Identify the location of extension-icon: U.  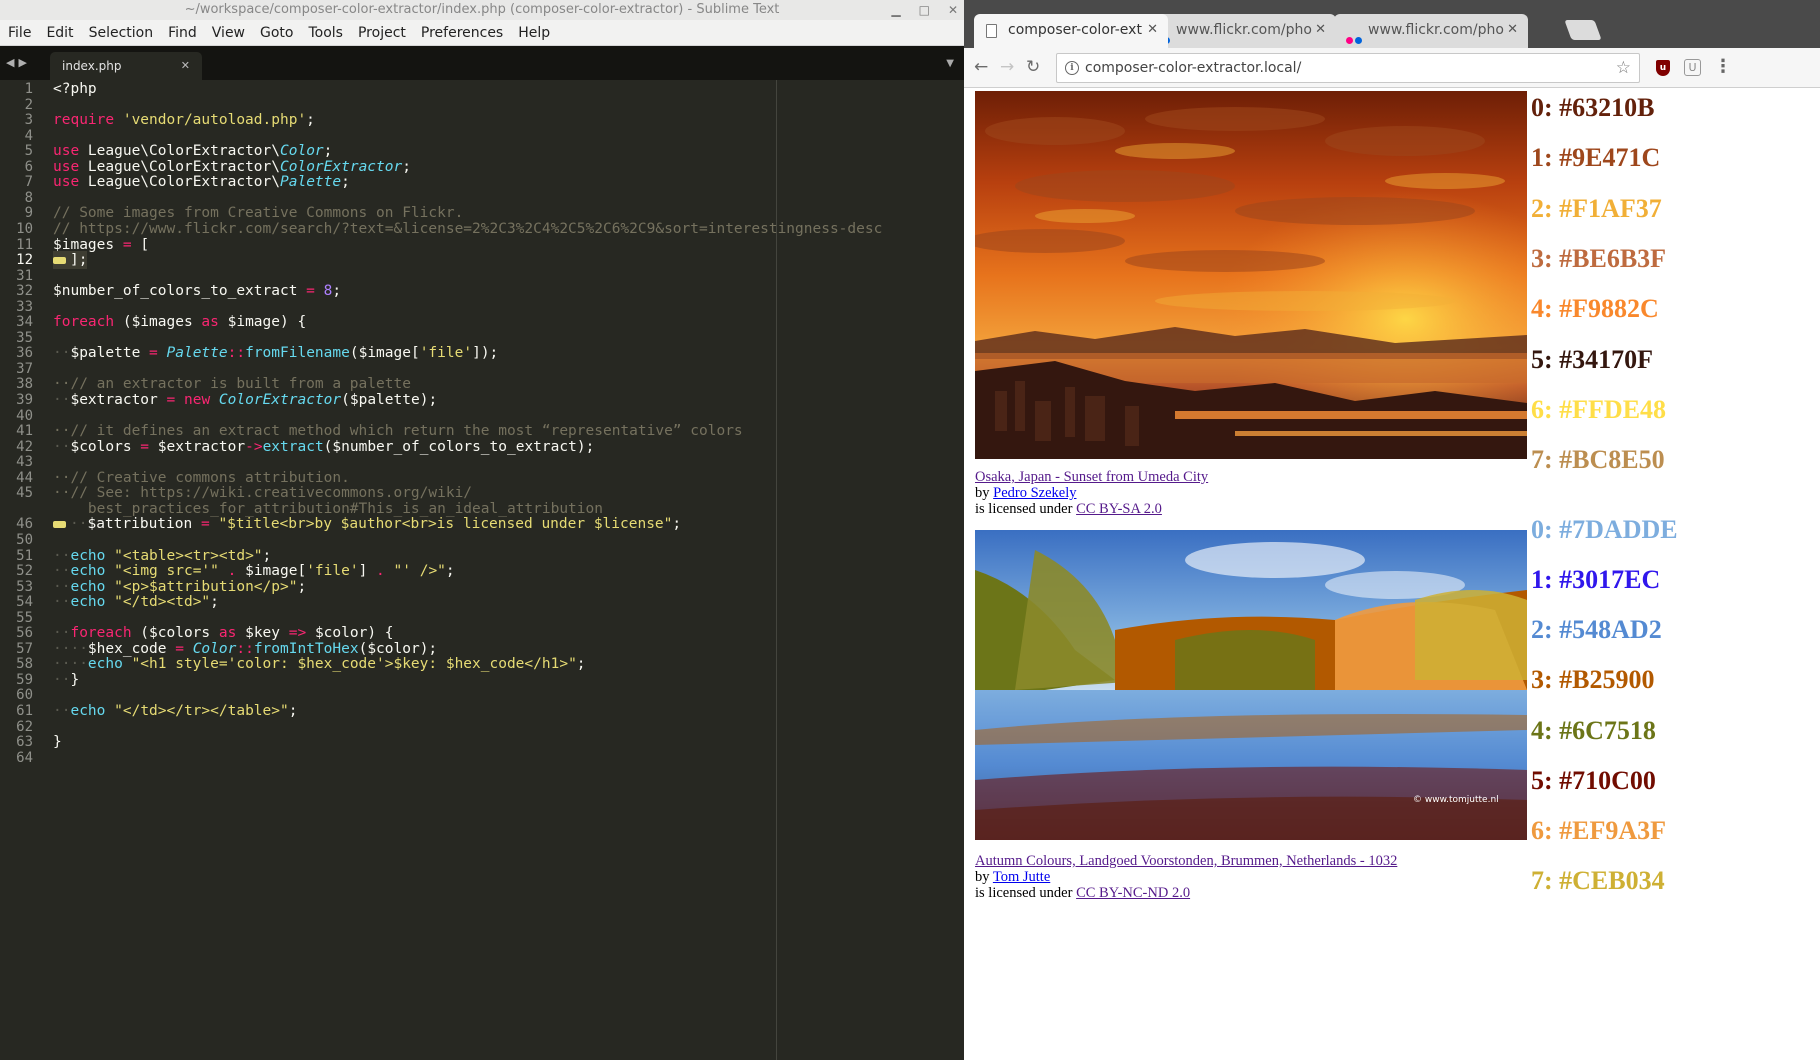
(1692, 67).